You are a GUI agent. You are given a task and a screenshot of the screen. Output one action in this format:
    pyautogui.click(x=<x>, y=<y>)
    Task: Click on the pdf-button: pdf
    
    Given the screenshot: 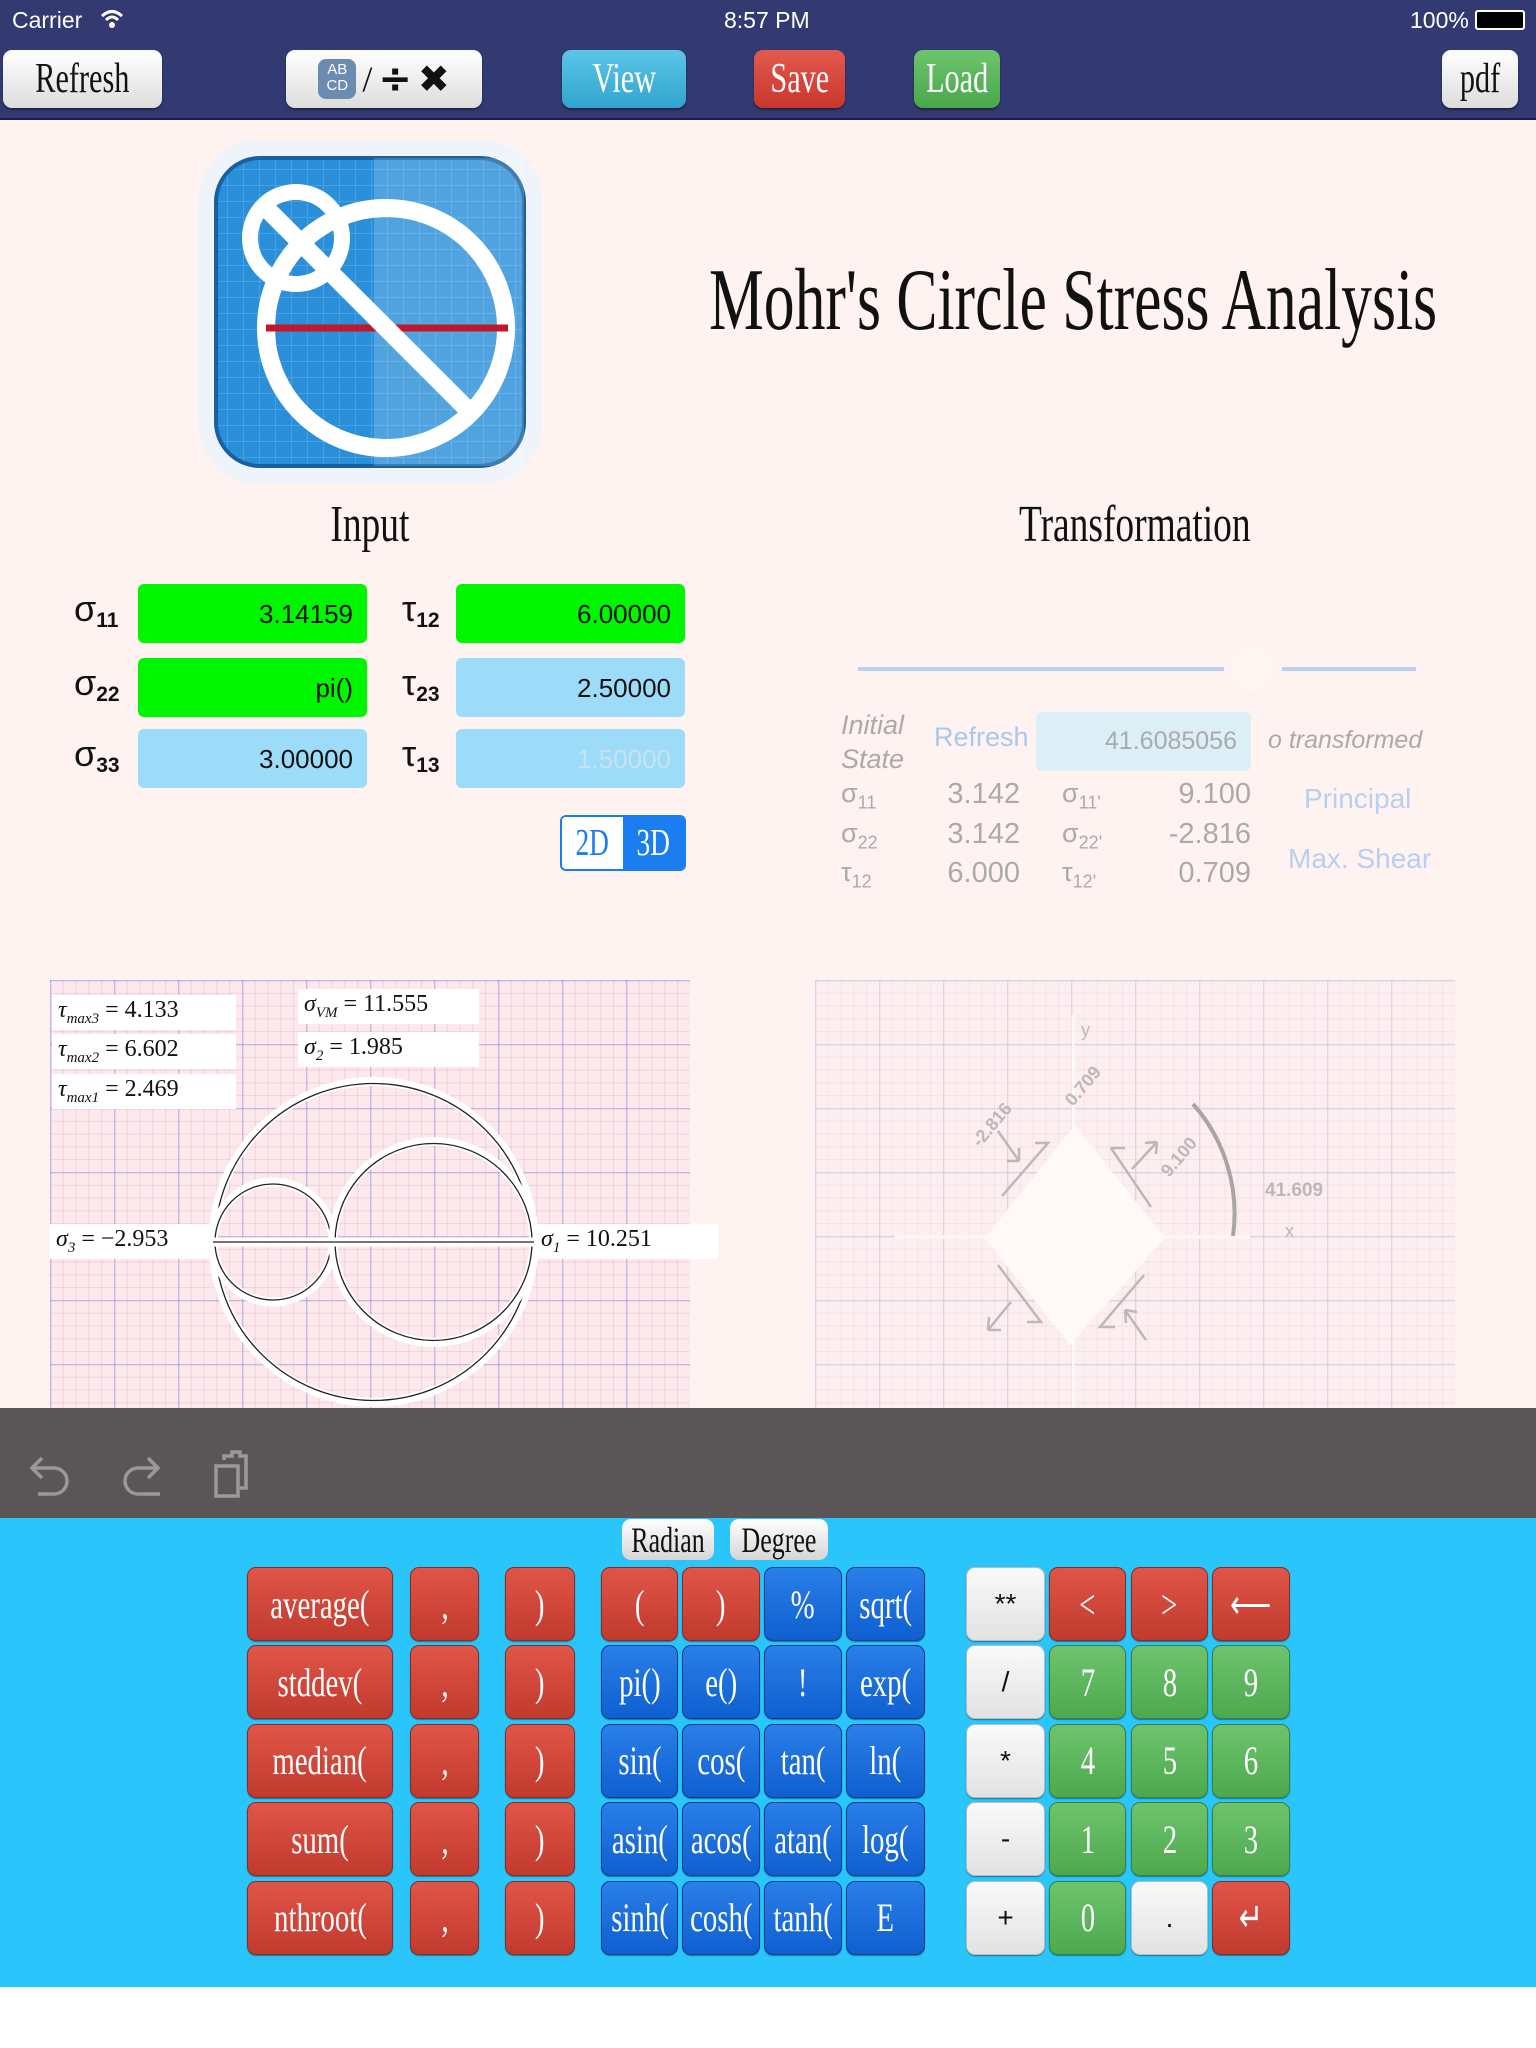 What is the action you would take?
    pyautogui.click(x=1480, y=79)
    